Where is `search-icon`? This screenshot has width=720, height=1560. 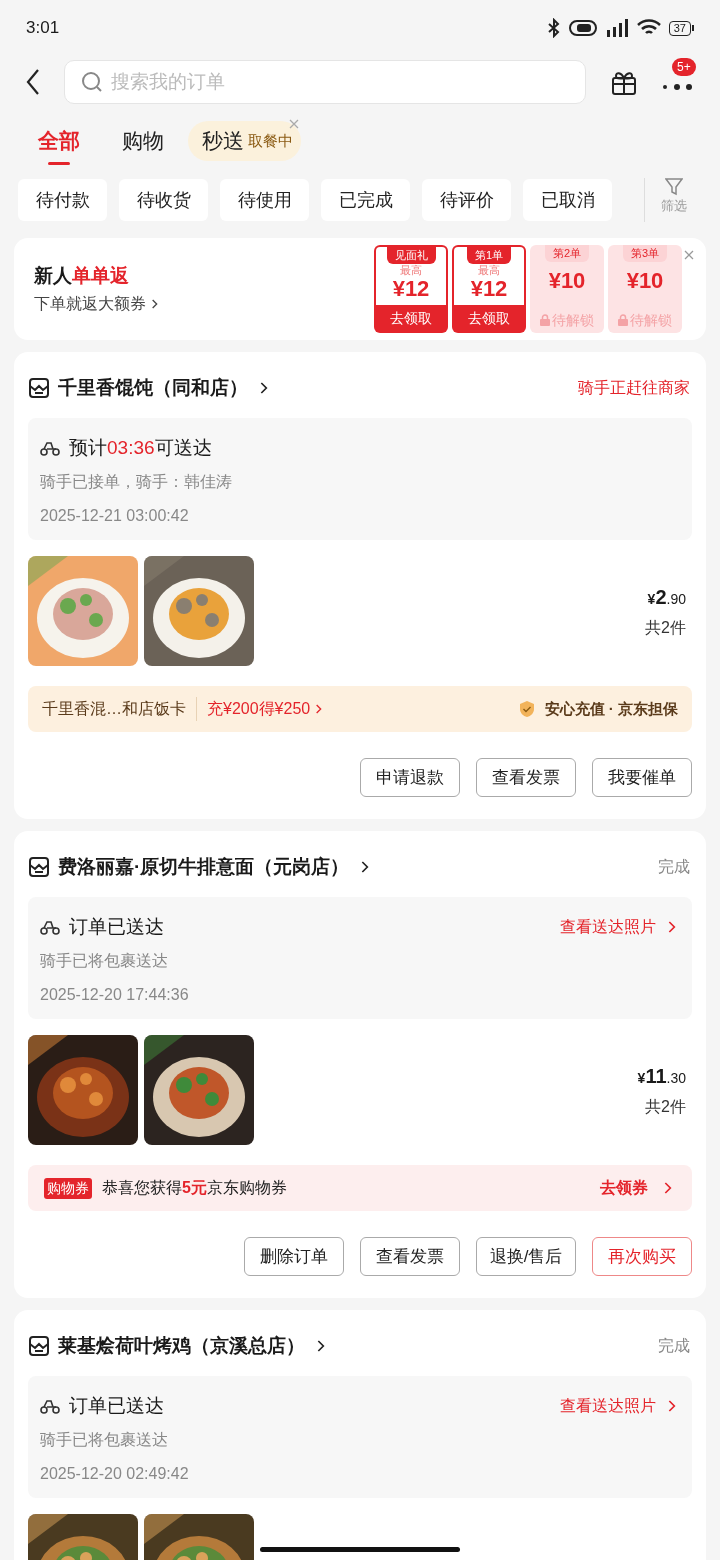 search-icon is located at coordinates (92, 82).